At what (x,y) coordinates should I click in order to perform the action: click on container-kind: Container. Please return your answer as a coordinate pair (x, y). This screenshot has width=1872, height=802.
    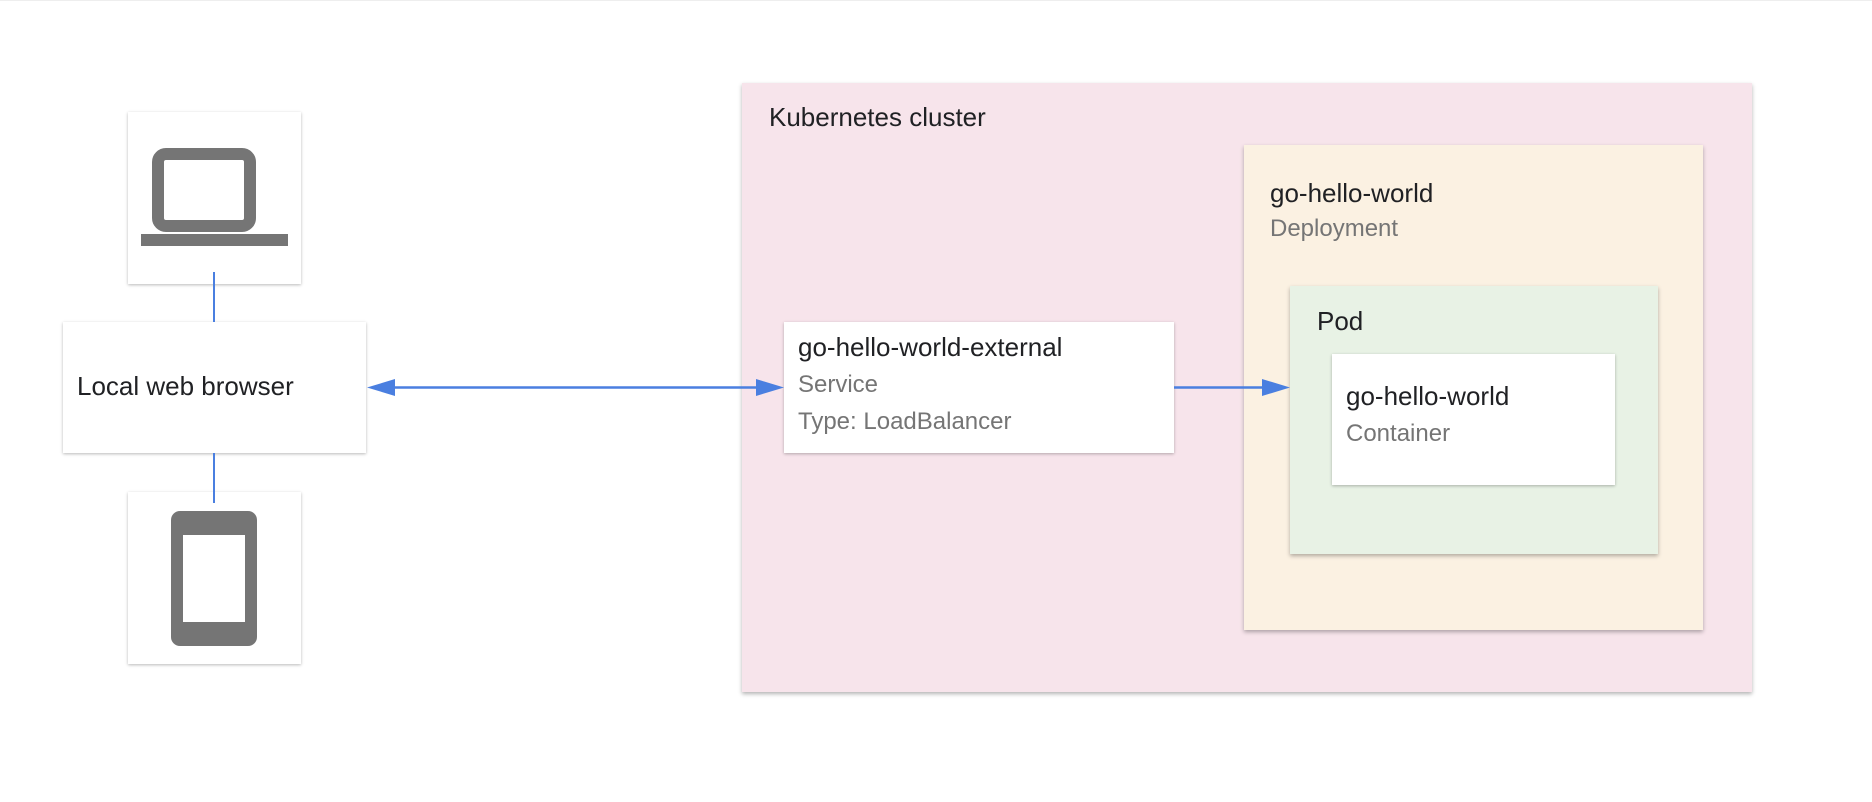
    Looking at the image, I should click on (1398, 433).